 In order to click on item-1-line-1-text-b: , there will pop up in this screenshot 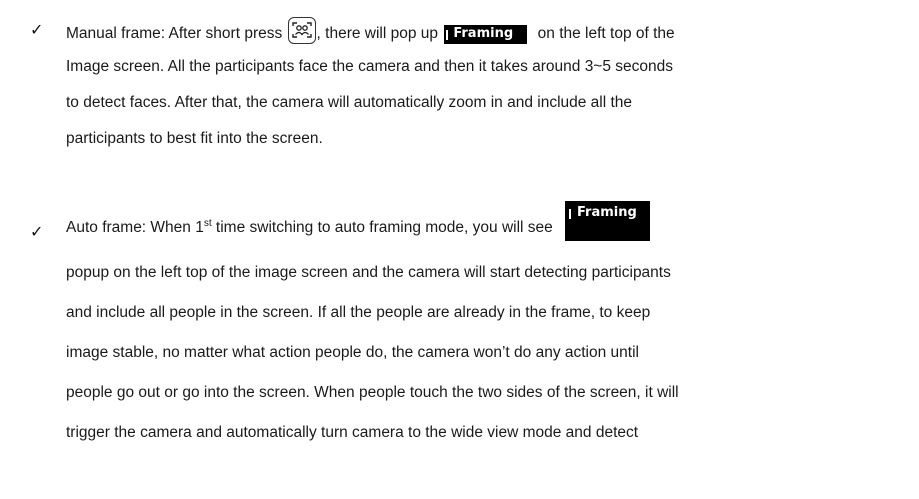, I will do `click(379, 33)`.